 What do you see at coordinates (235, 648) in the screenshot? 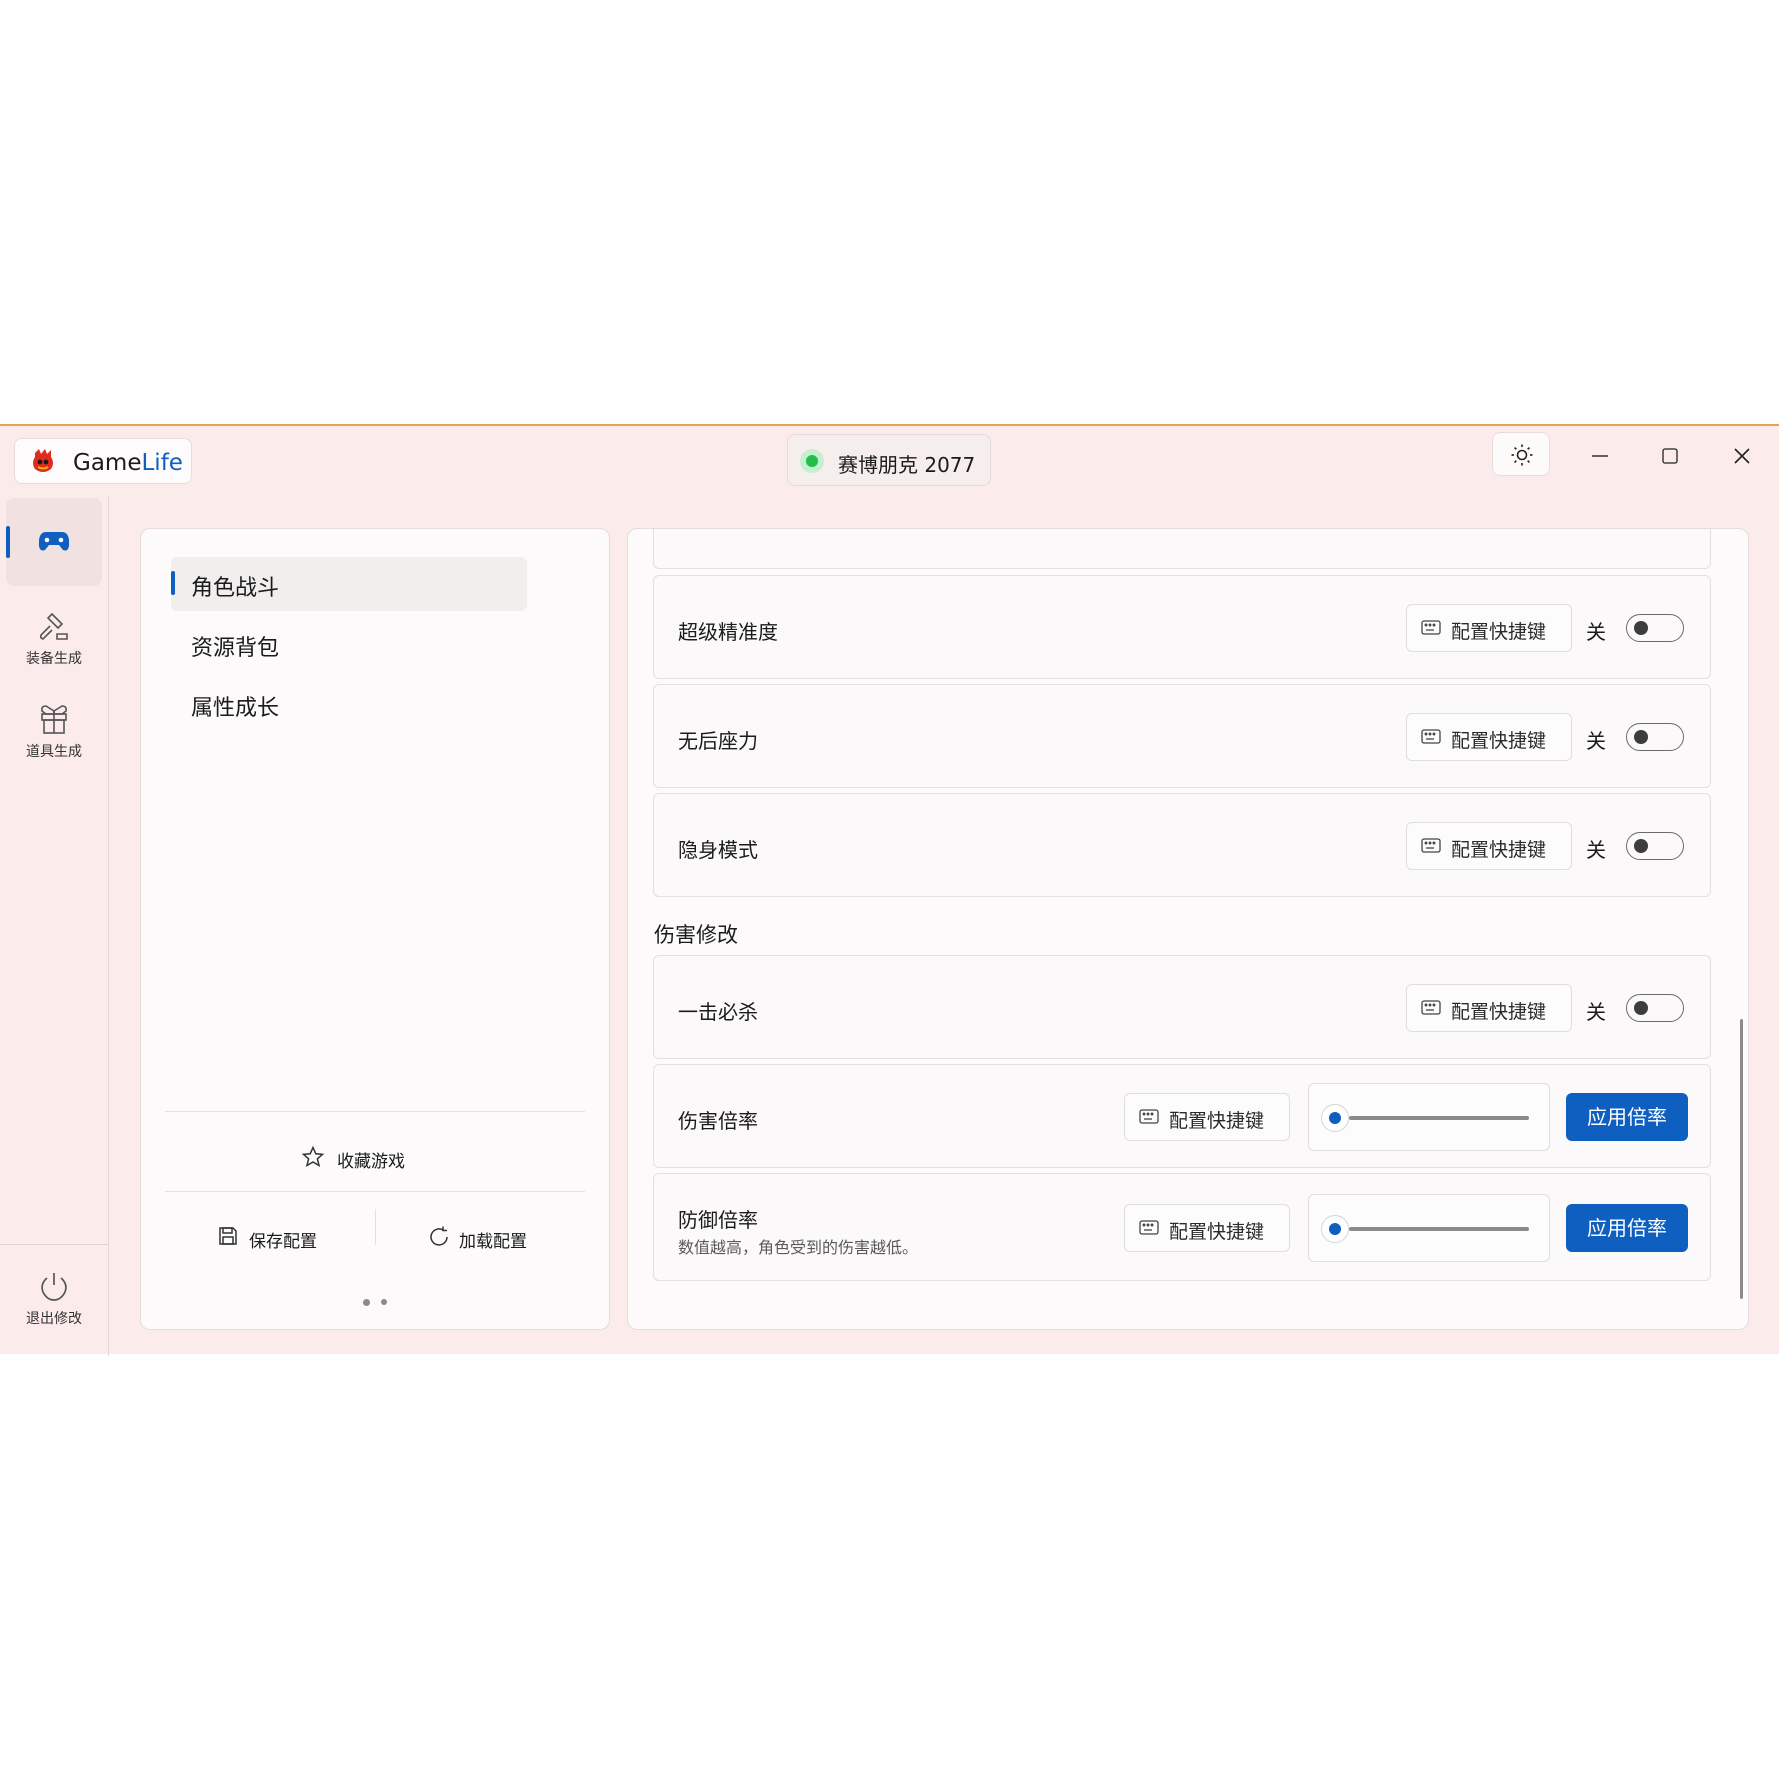
I see `category-item-label: 资源背包` at bounding box center [235, 648].